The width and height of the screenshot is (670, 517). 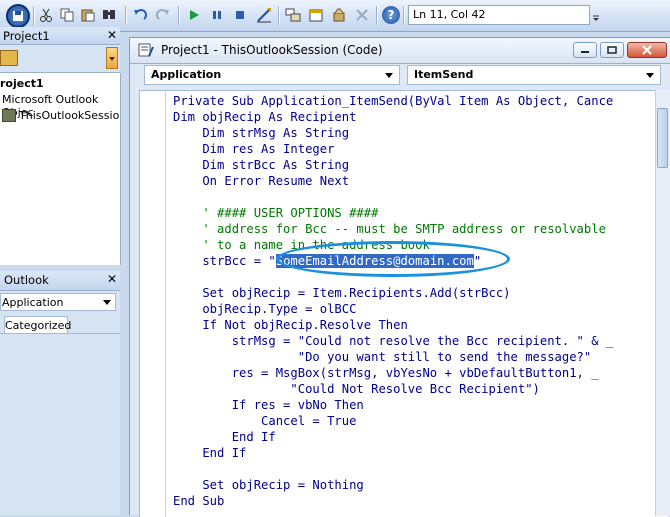 I want to click on properties-panel-title: Outlook, so click(x=26, y=280).